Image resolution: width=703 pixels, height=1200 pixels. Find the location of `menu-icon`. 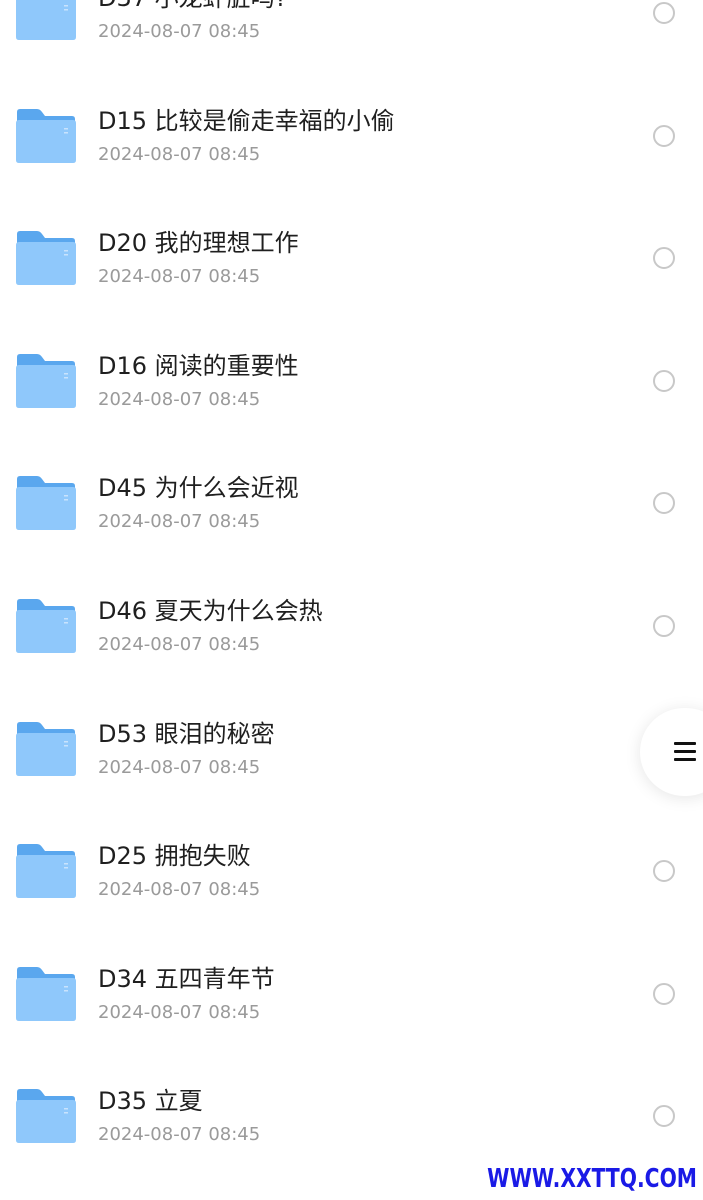

menu-icon is located at coordinates (685, 752).